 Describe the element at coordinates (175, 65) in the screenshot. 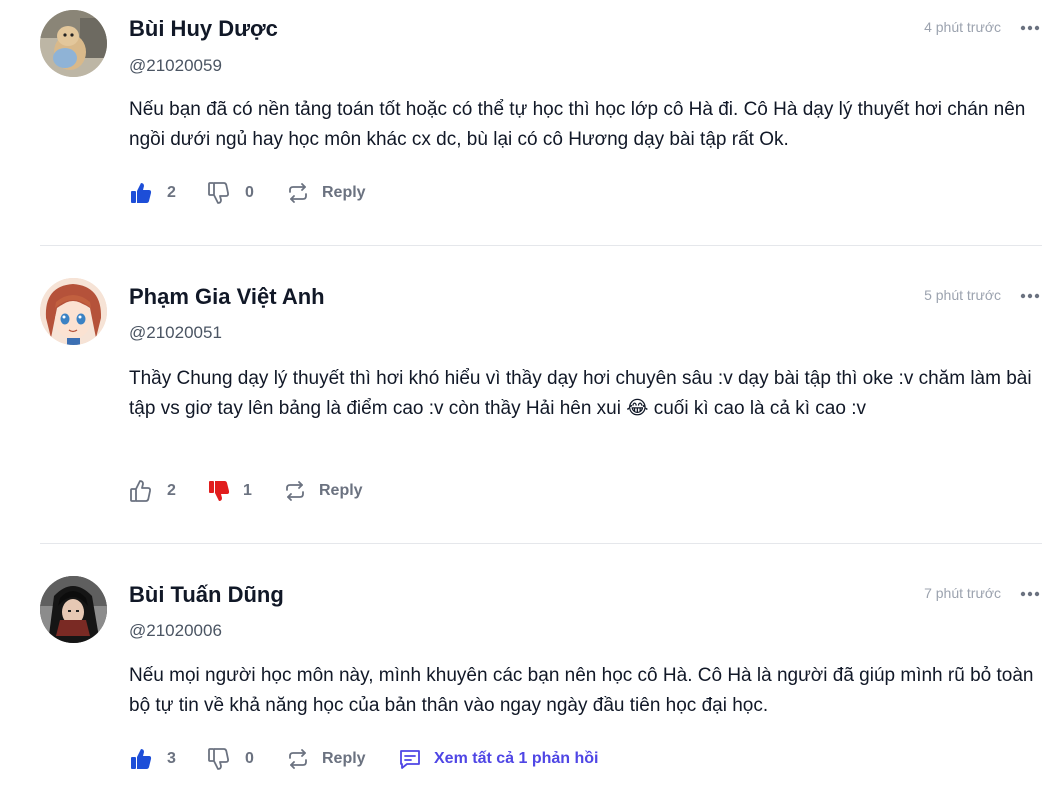

I see `author-handle: @21020059` at that location.